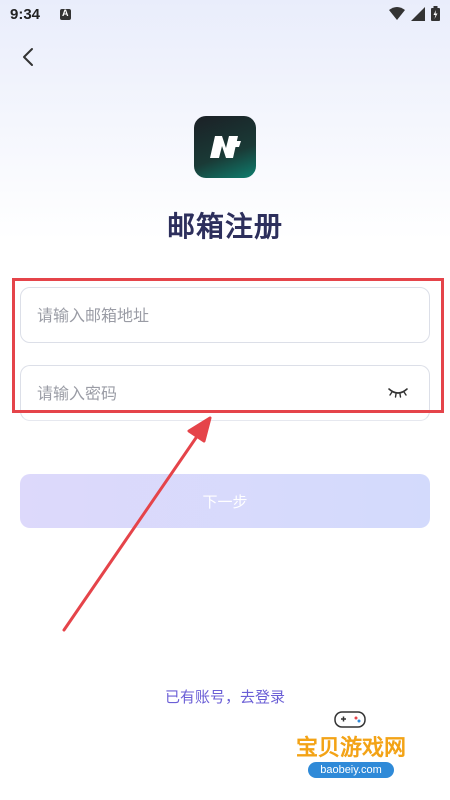 The height and width of the screenshot is (800, 450). I want to click on page-title: 邮箱注册, so click(224, 226).